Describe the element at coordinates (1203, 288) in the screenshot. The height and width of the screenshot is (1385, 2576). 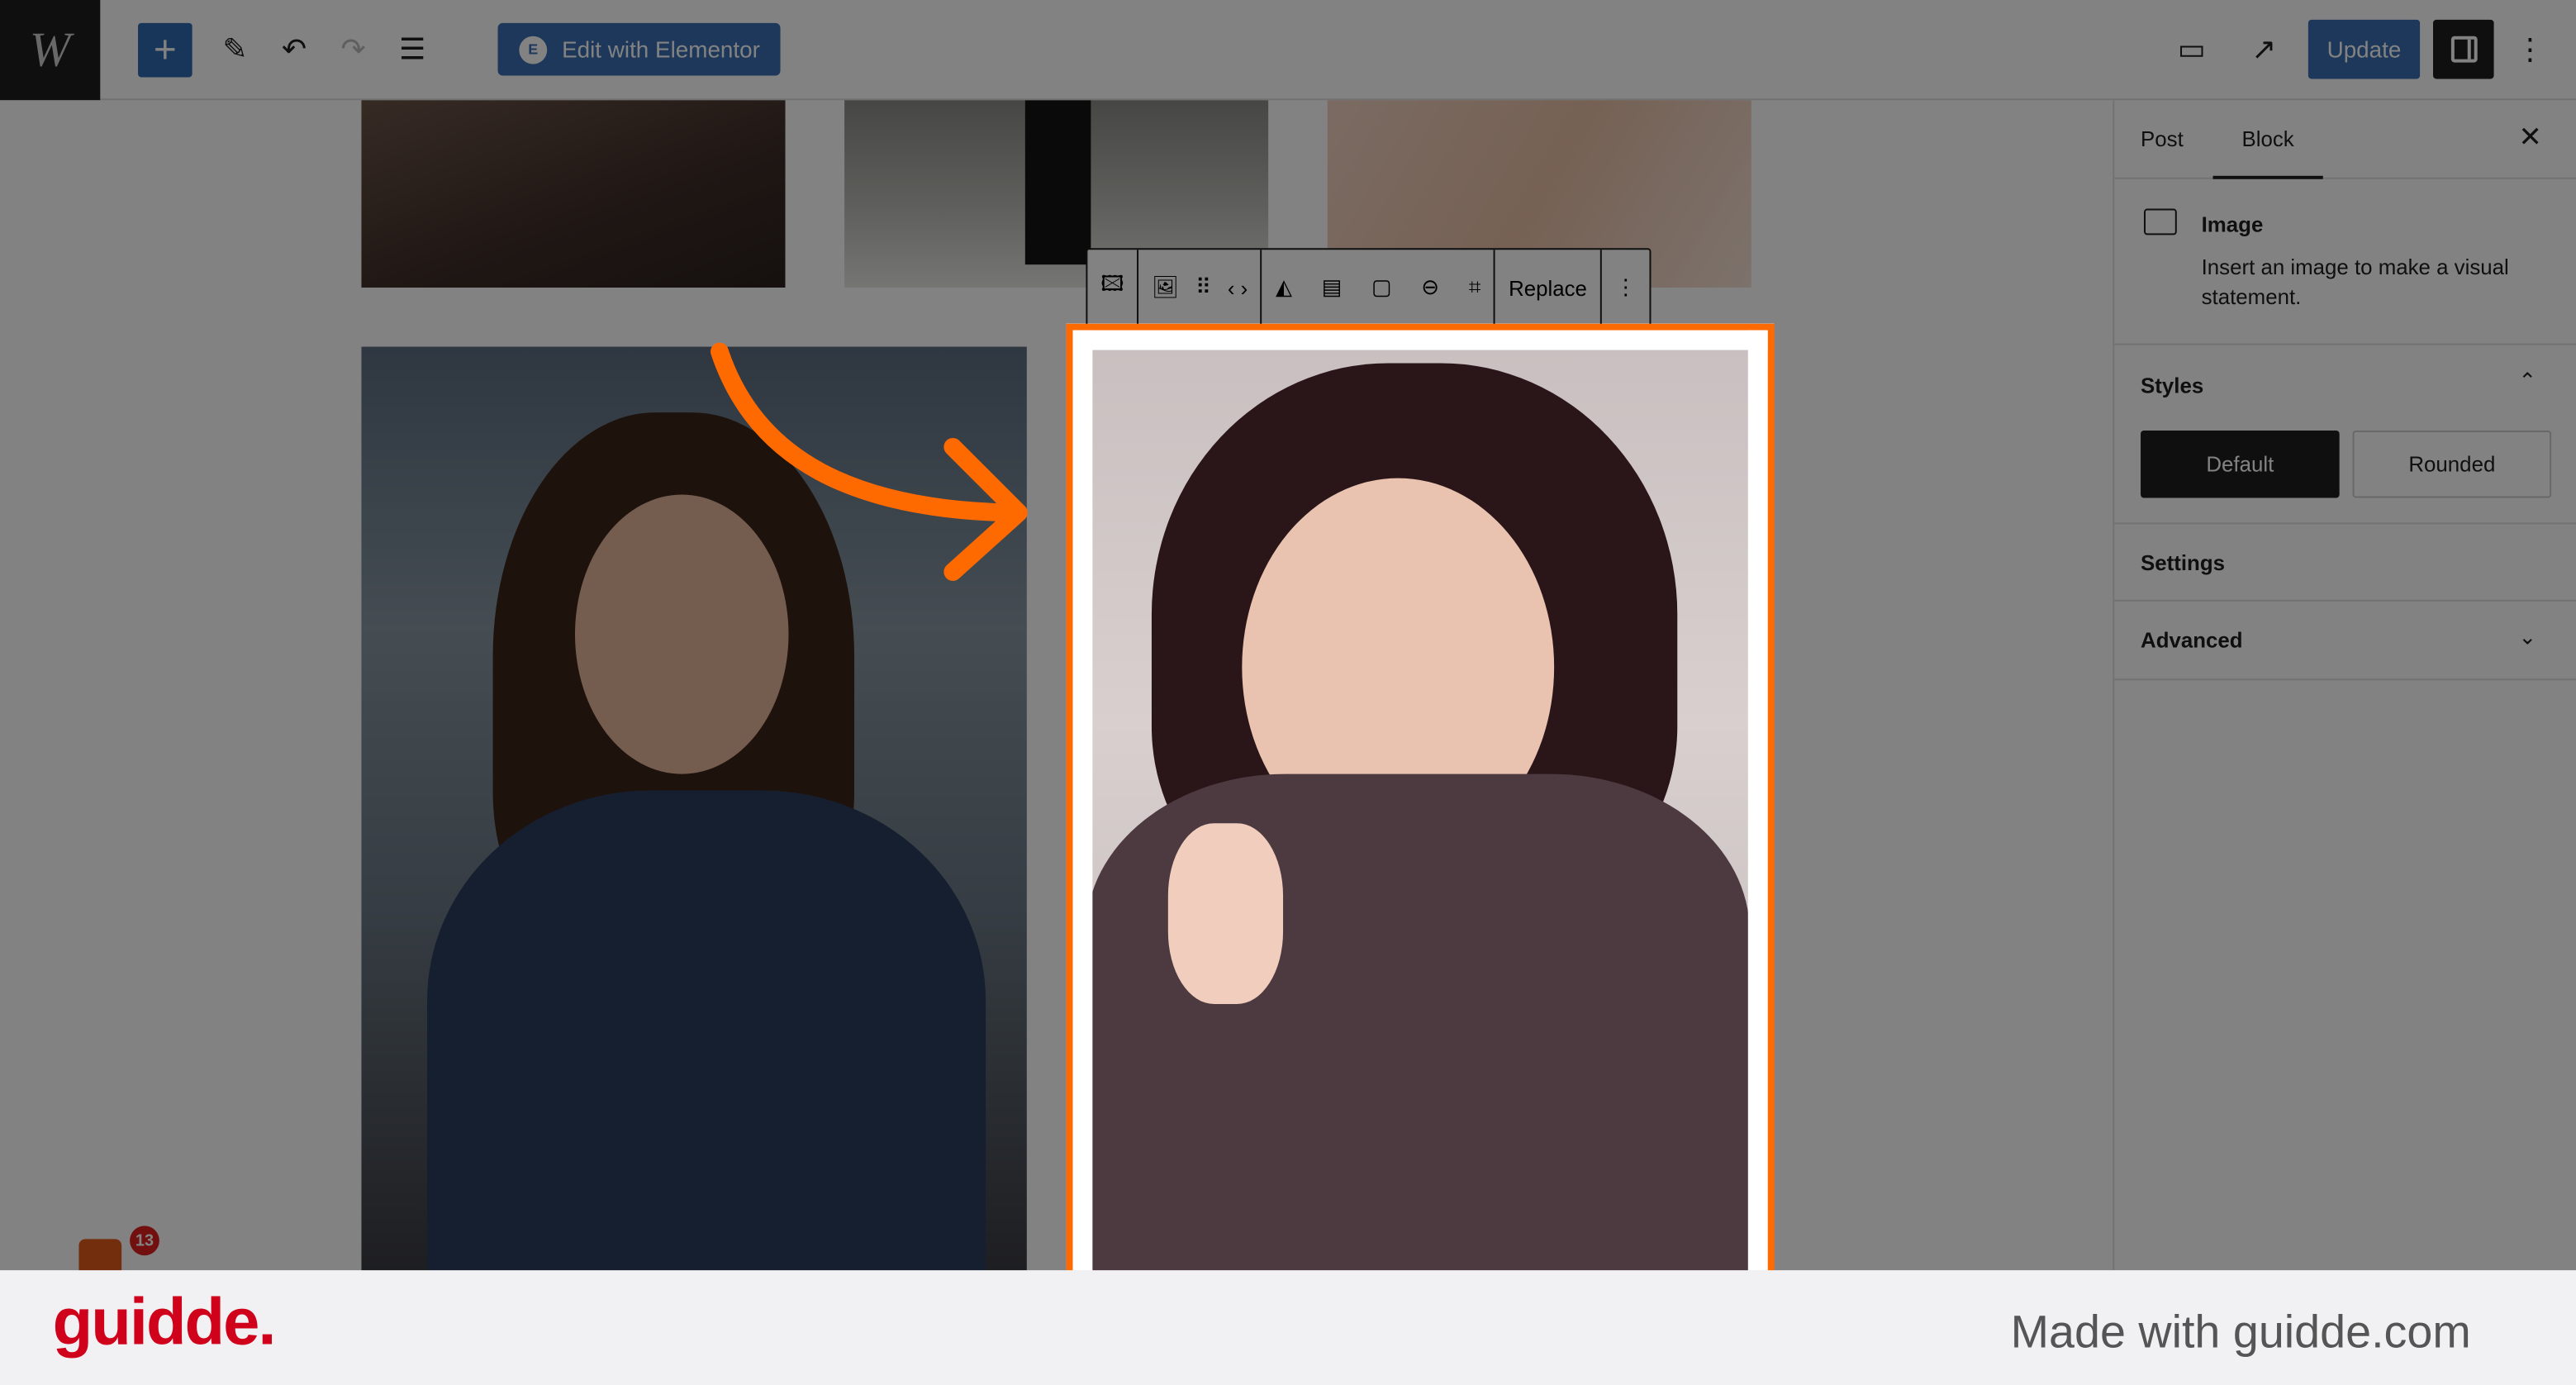
I see `drag-handle-icon: ⠿` at that location.